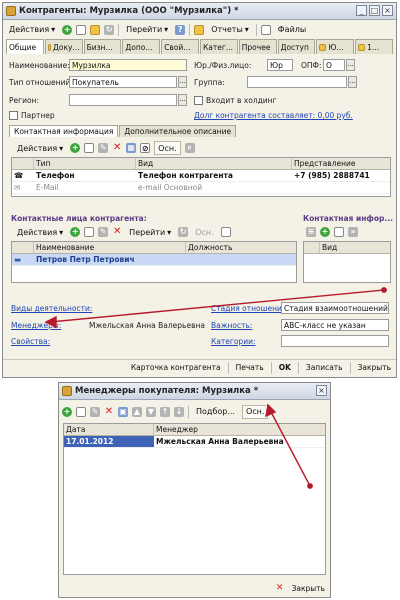  I want to click on sort-asc-icon: ↑, so click(165, 411).